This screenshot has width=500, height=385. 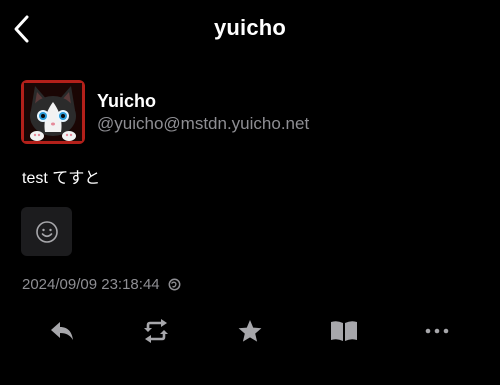 I want to click on status-meta: 2024/09/09 23:18:44, so click(x=101, y=284).